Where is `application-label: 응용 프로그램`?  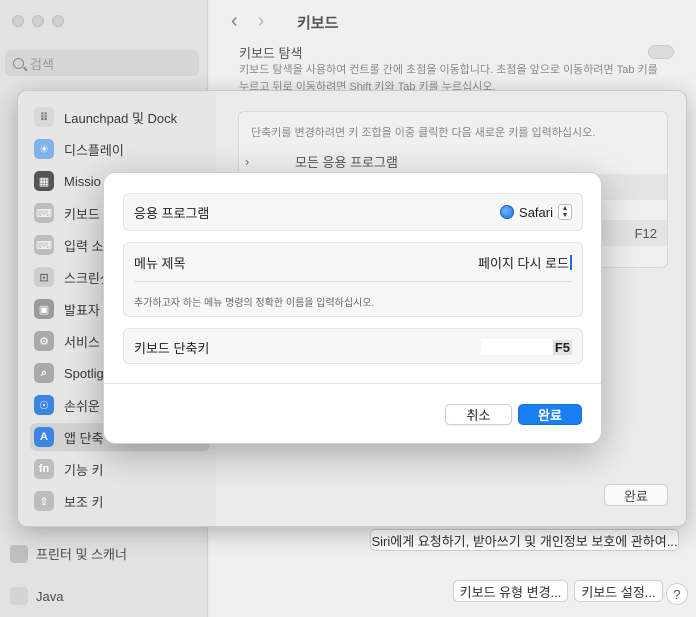
application-label: 응용 프로그램 is located at coordinates (172, 213).